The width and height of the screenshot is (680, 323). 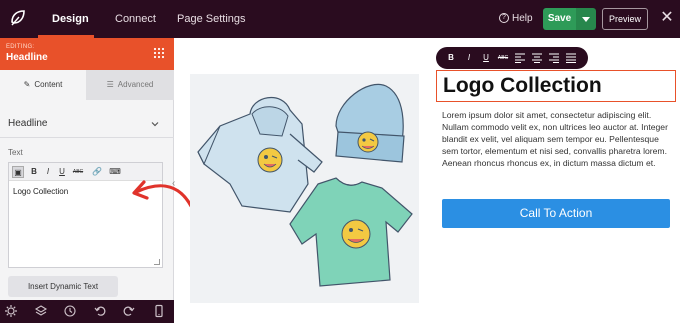 I want to click on tab-design: Design, so click(x=70, y=19).